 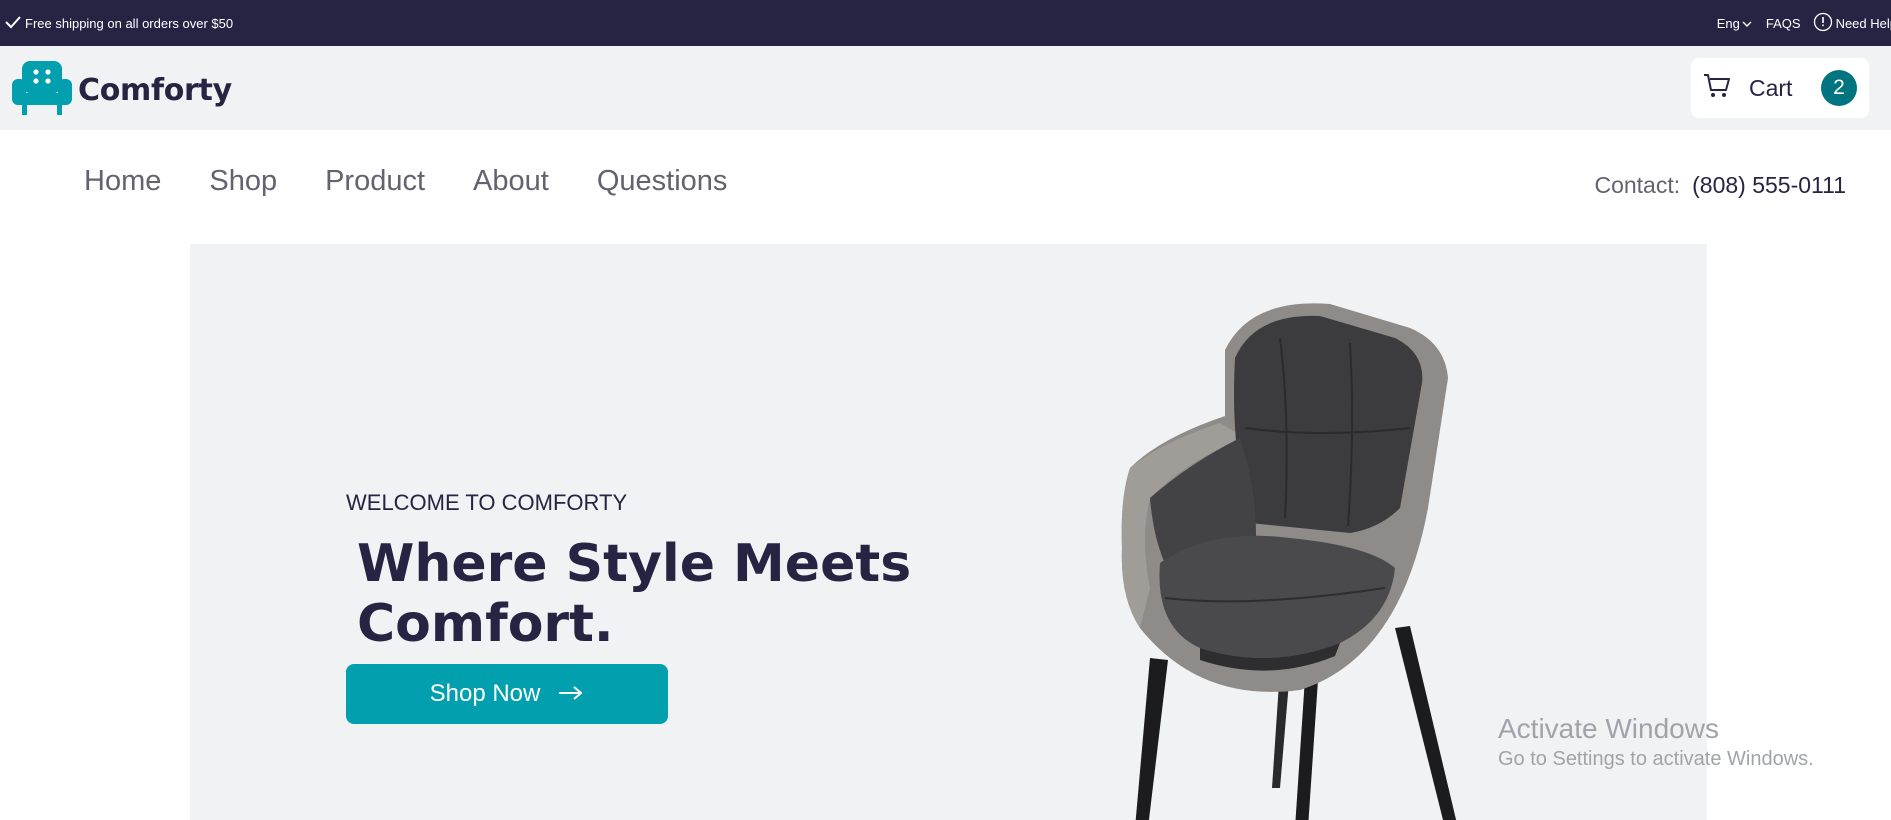 I want to click on nav-questions: Questions, so click(x=662, y=181).